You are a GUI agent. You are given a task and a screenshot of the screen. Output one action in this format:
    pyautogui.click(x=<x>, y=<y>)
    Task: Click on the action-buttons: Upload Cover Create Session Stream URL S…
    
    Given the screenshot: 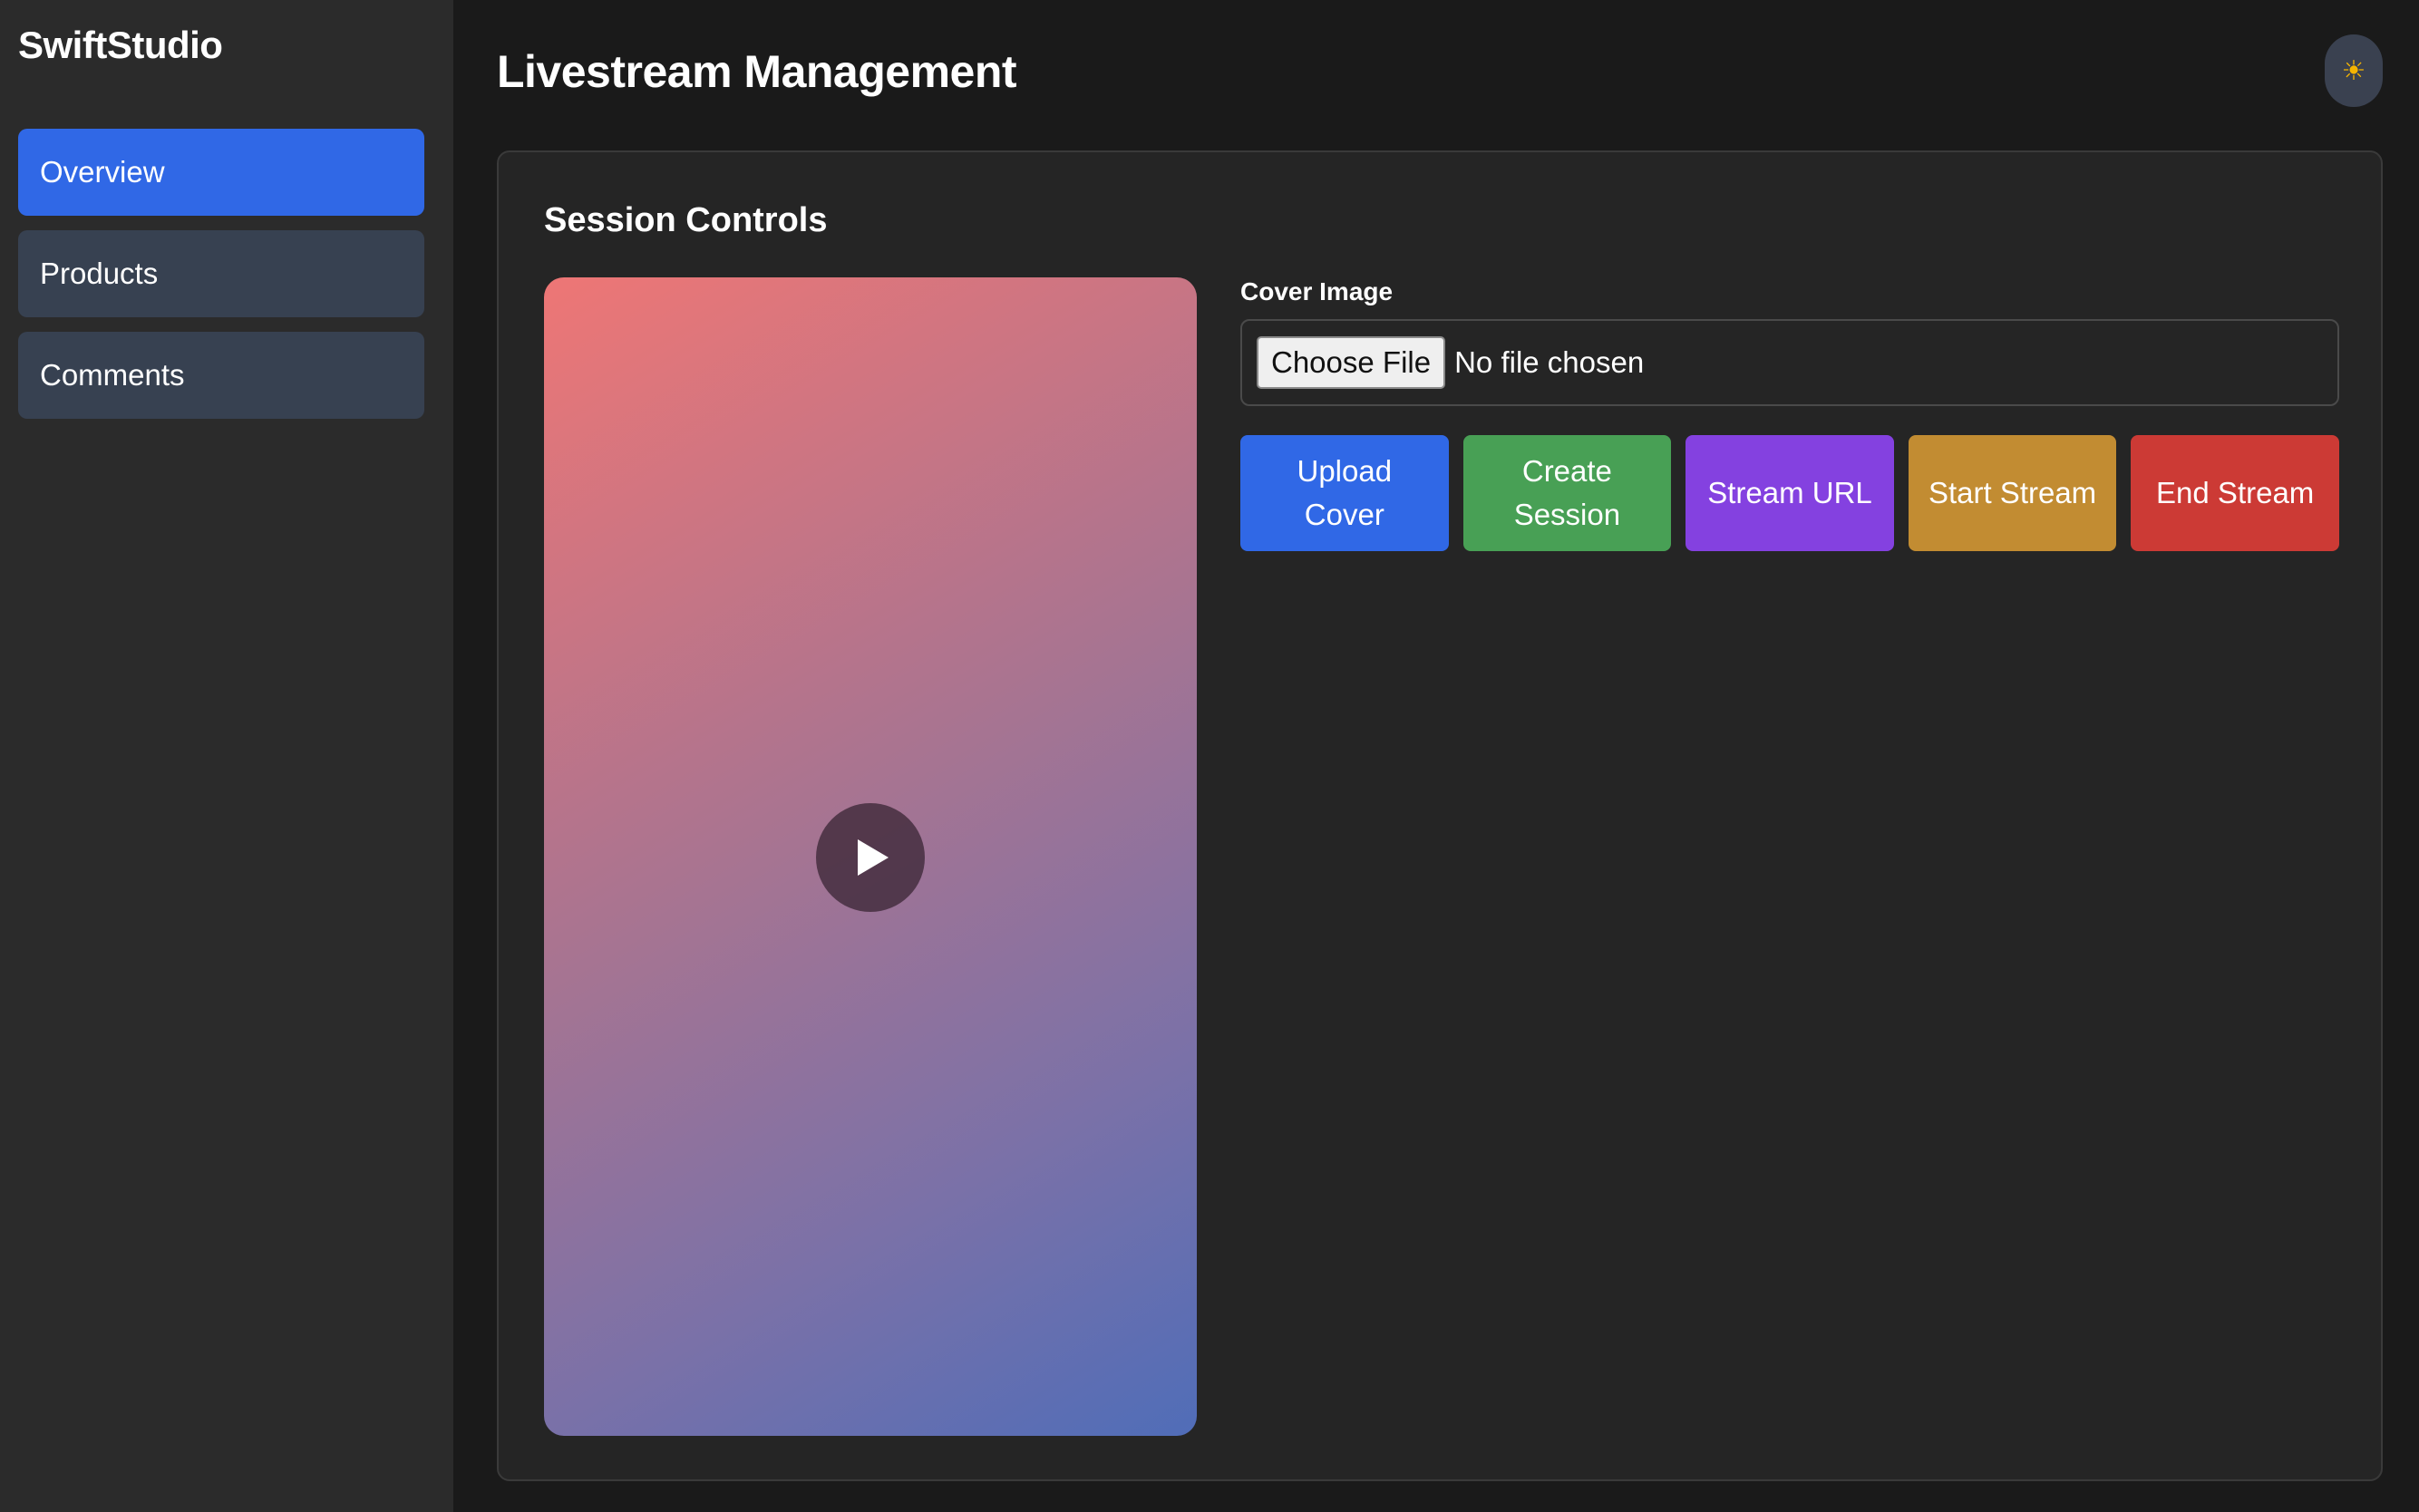 What is the action you would take?
    pyautogui.click(x=1789, y=493)
    